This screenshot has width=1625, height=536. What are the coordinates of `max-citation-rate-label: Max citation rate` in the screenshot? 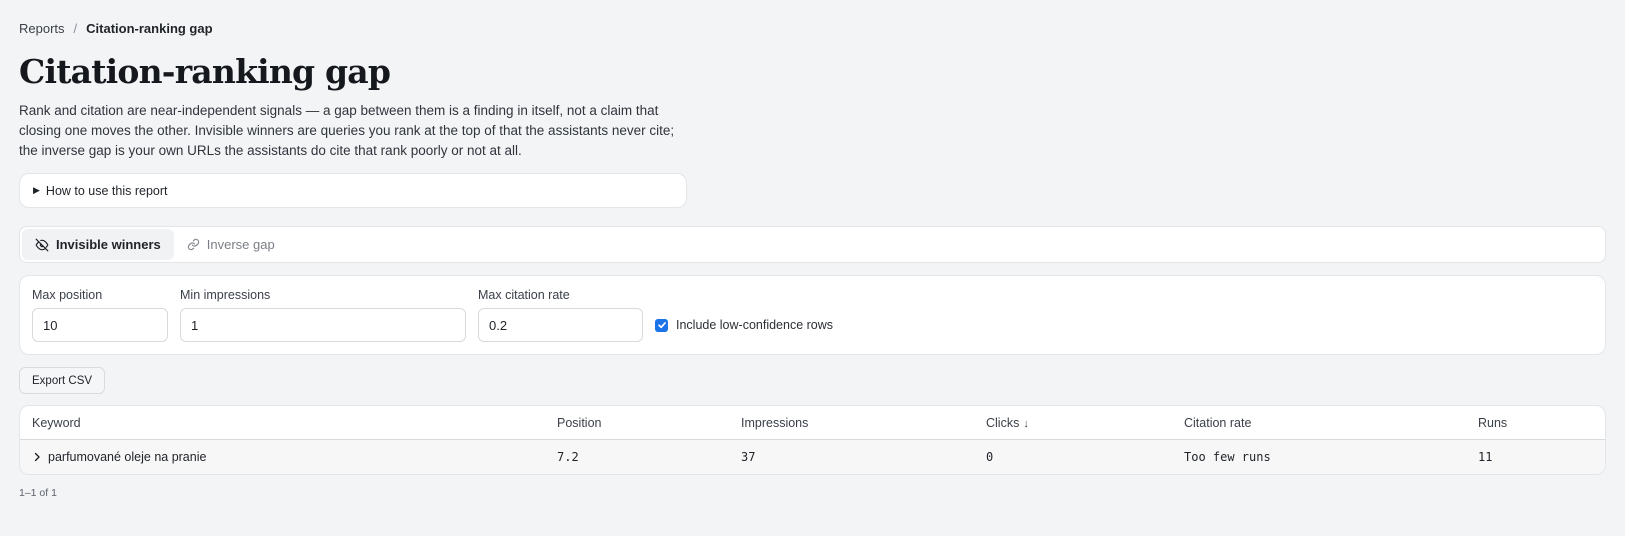 It's located at (524, 295).